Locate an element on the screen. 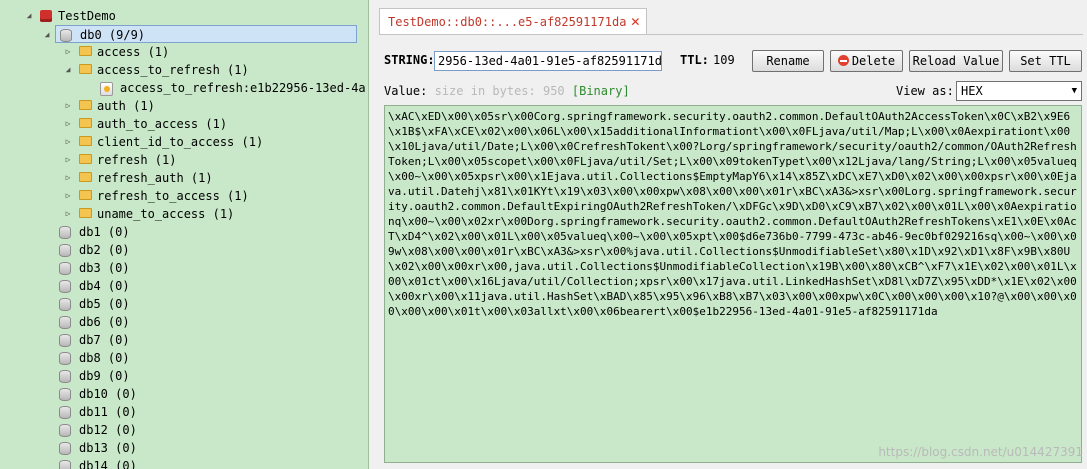 The height and width of the screenshot is (469, 1087). value-info: Value: size in bytes: 950 [Binary] is located at coordinates (507, 91).